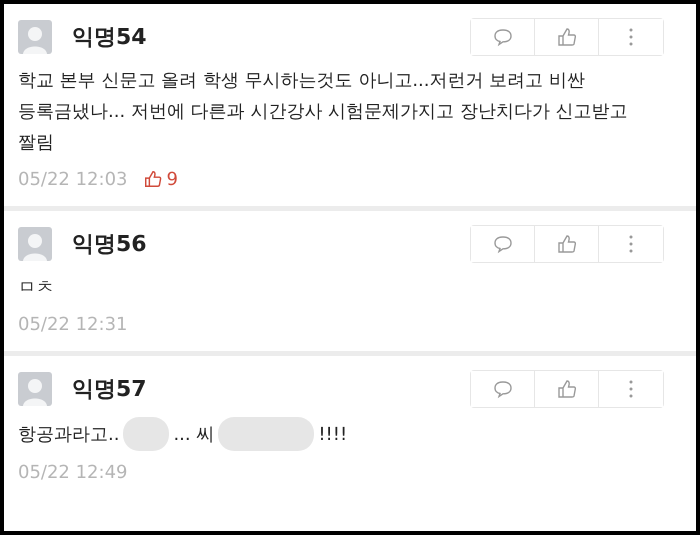 The image size is (700, 535). What do you see at coordinates (73, 179) in the screenshot?
I see `comment-time: 05/22 12:03` at bounding box center [73, 179].